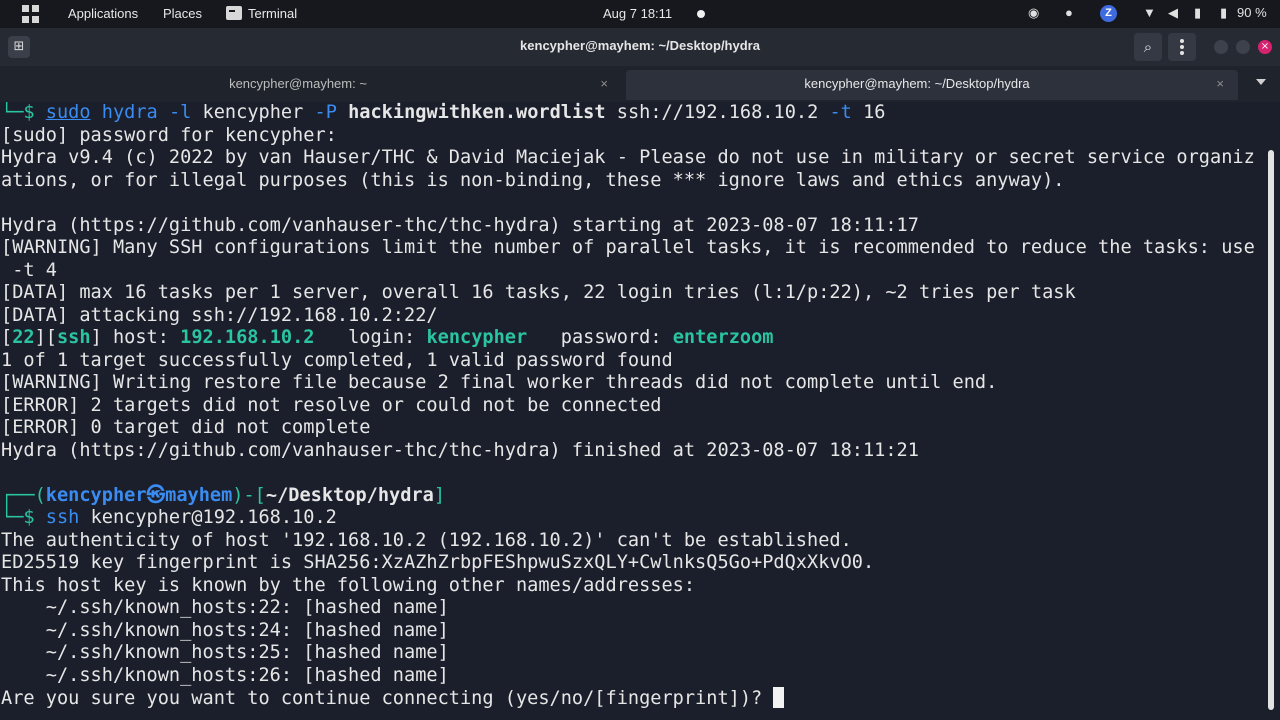 This screenshot has width=1280, height=720. What do you see at coordinates (225, 630) in the screenshot?
I see `terminal-line: ~/.ssh/known_hosts:24: [hashed name]` at bounding box center [225, 630].